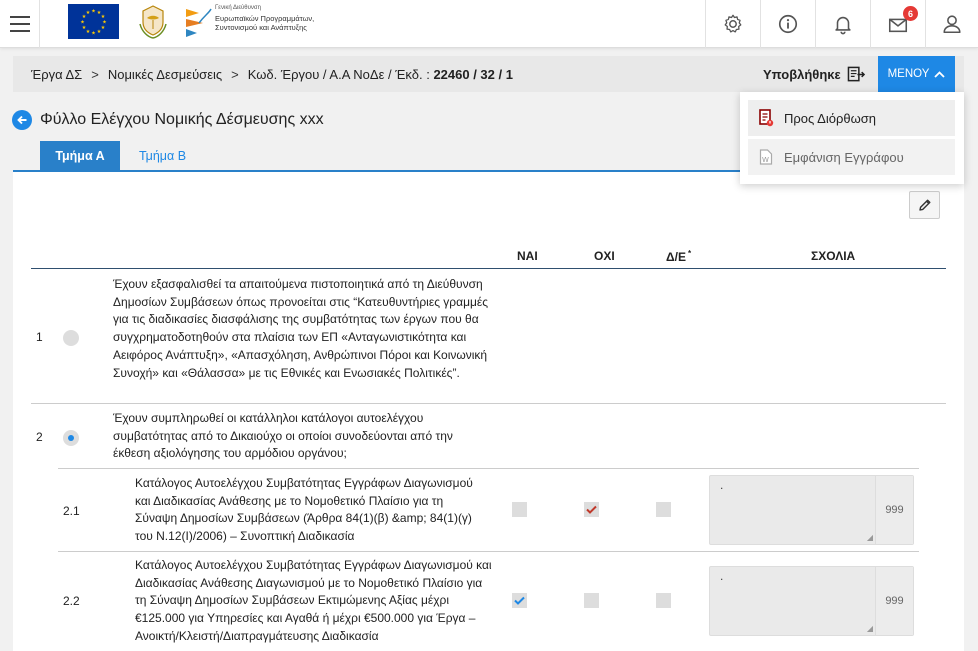  I want to click on column-header-comments: ΣΧΟΛΙΑ, so click(833, 256).